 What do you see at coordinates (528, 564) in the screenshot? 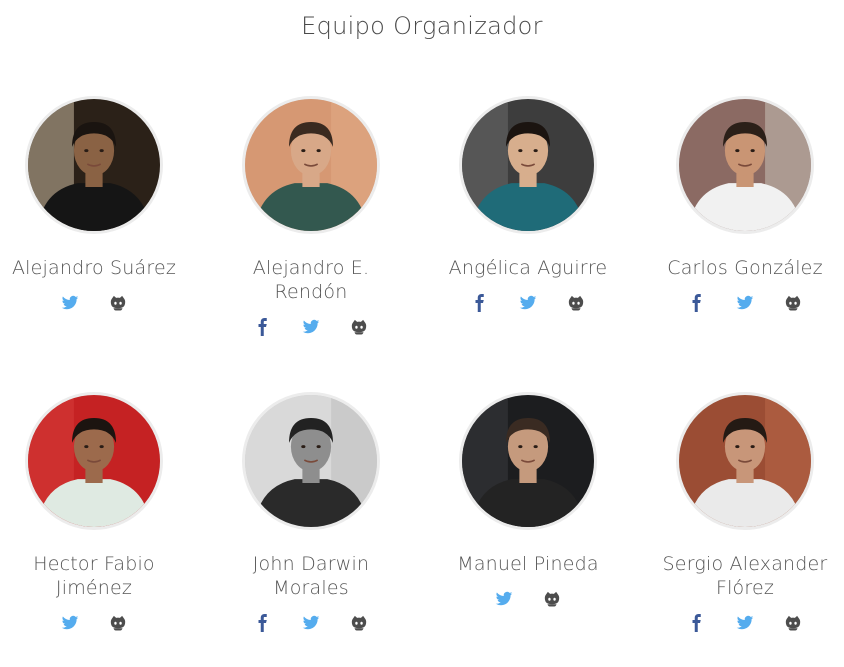
I see `member-name: Manuel Pineda` at bounding box center [528, 564].